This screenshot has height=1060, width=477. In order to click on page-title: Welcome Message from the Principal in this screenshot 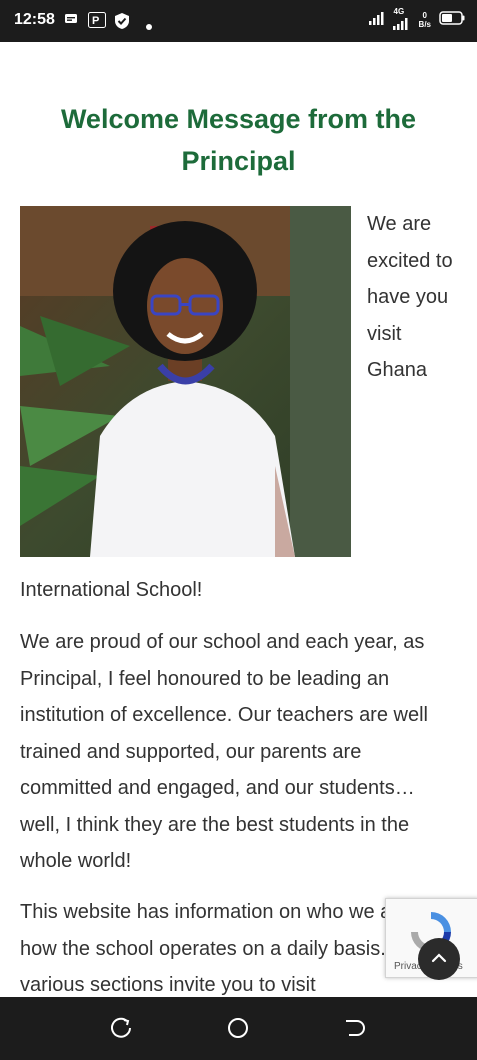, I will do `click(238, 140)`.